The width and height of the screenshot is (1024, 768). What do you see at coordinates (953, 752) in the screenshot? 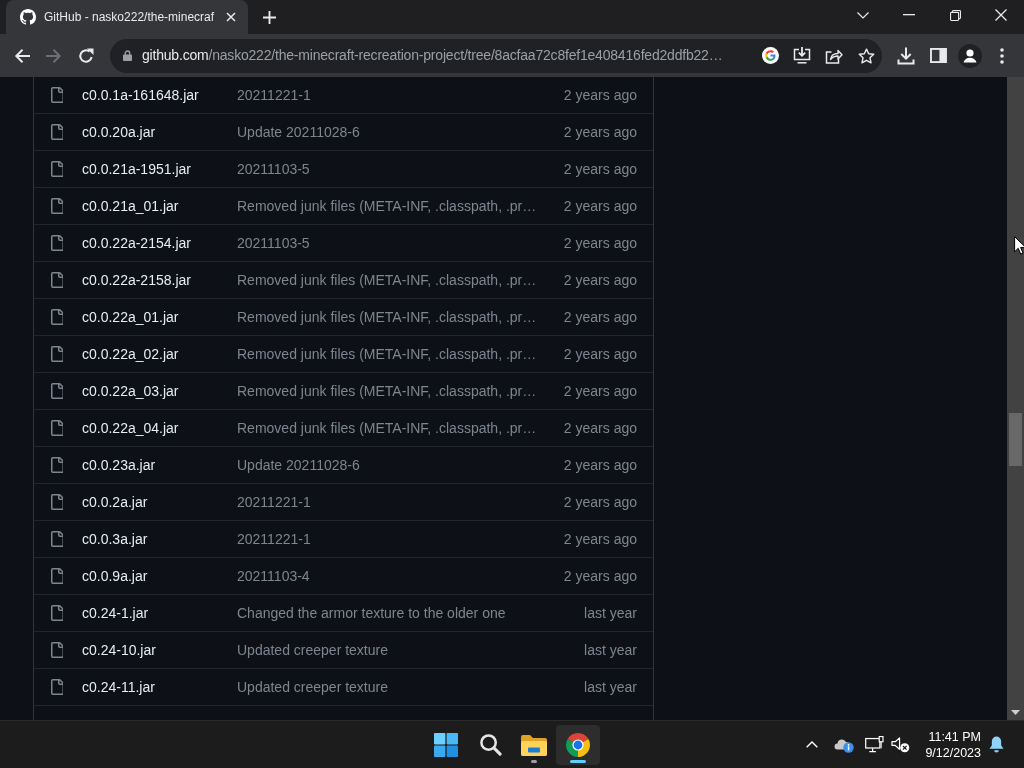
I see `clock-date: 9/12/2023` at bounding box center [953, 752].